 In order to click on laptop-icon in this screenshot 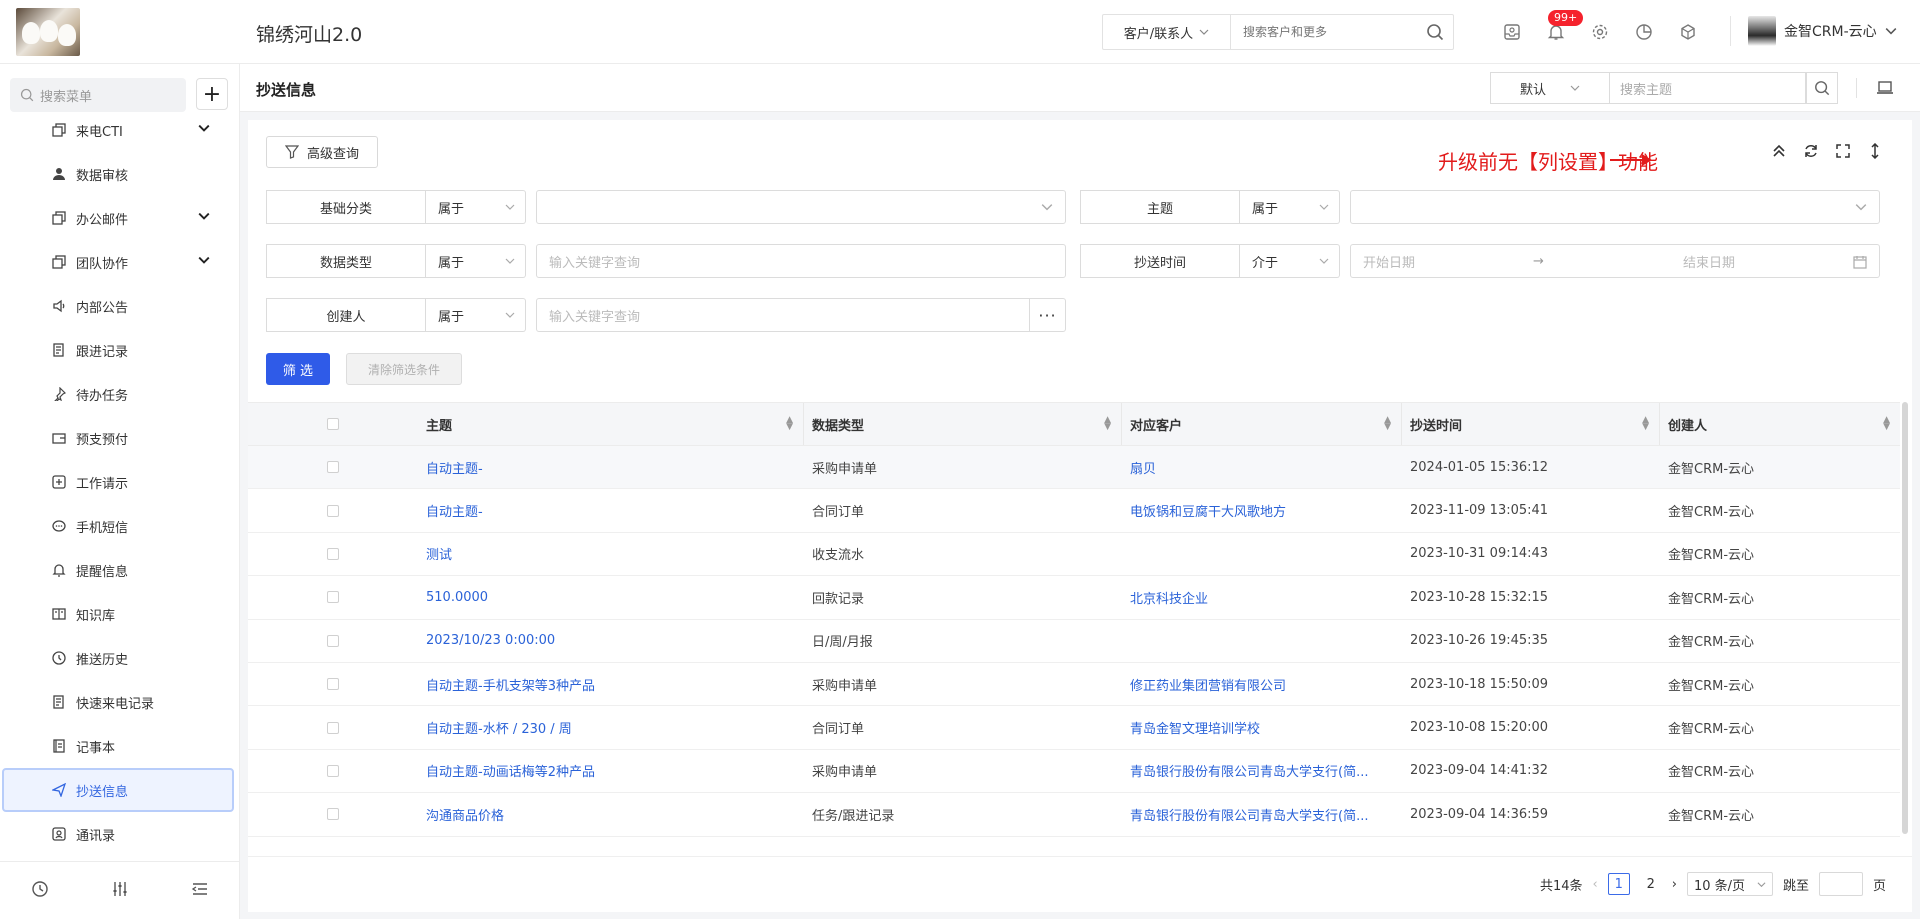, I will do `click(1885, 90)`.